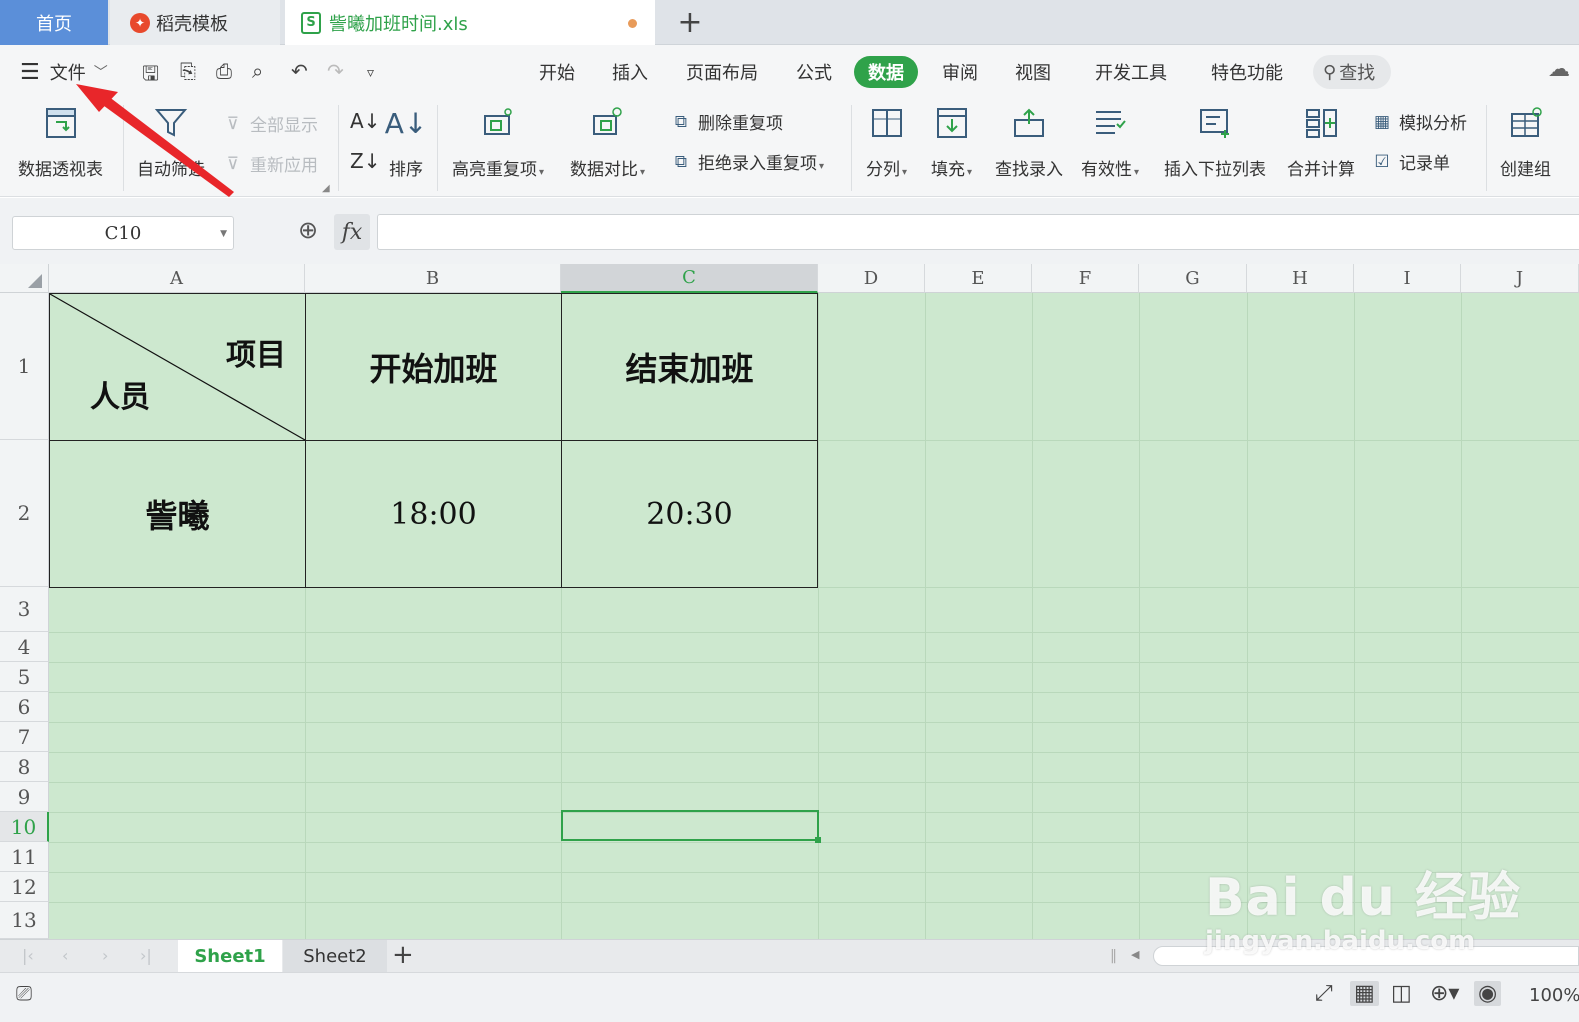 Image resolution: width=1579 pixels, height=1022 pixels. What do you see at coordinates (150, 76) in the screenshot?
I see `save-icon: 🖫` at bounding box center [150, 76].